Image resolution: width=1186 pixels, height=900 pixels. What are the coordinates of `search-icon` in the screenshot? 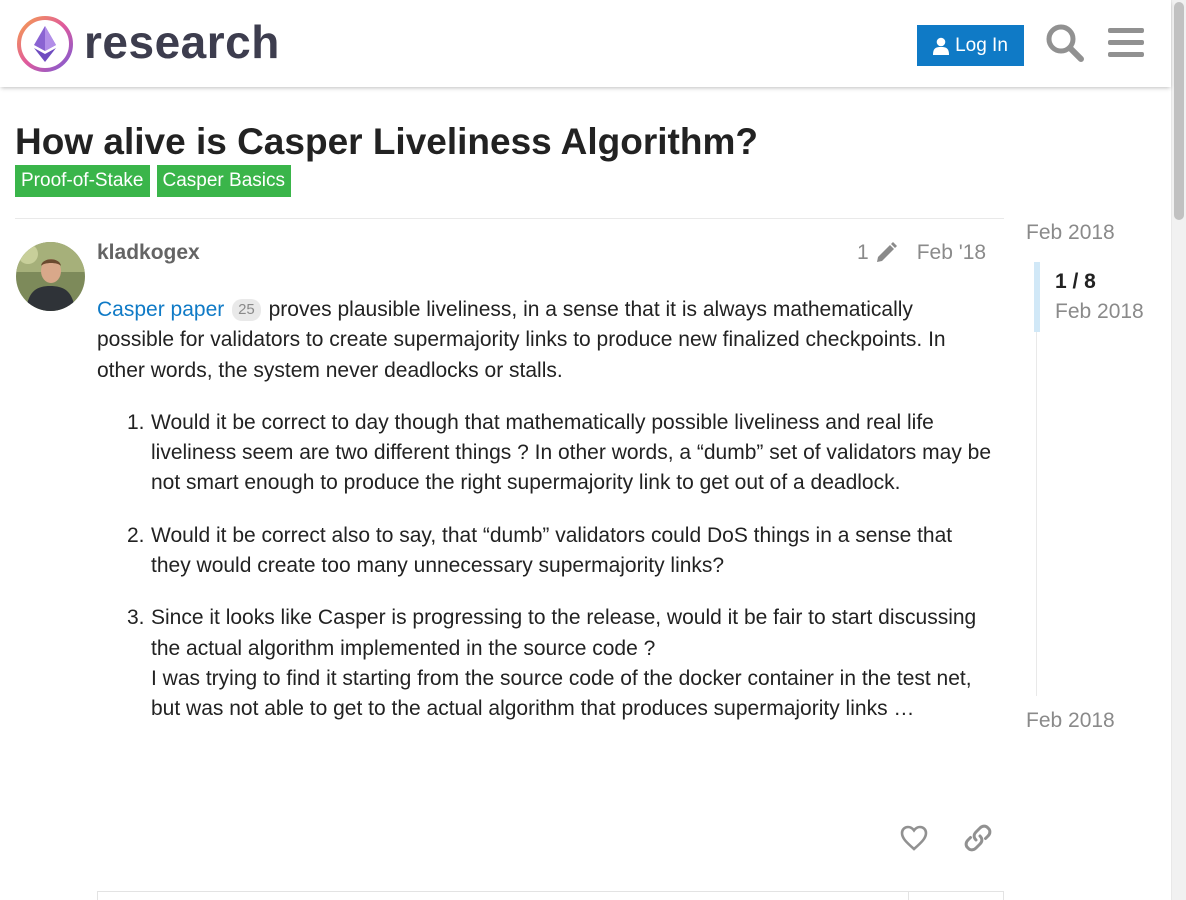 It's located at (1065, 43).